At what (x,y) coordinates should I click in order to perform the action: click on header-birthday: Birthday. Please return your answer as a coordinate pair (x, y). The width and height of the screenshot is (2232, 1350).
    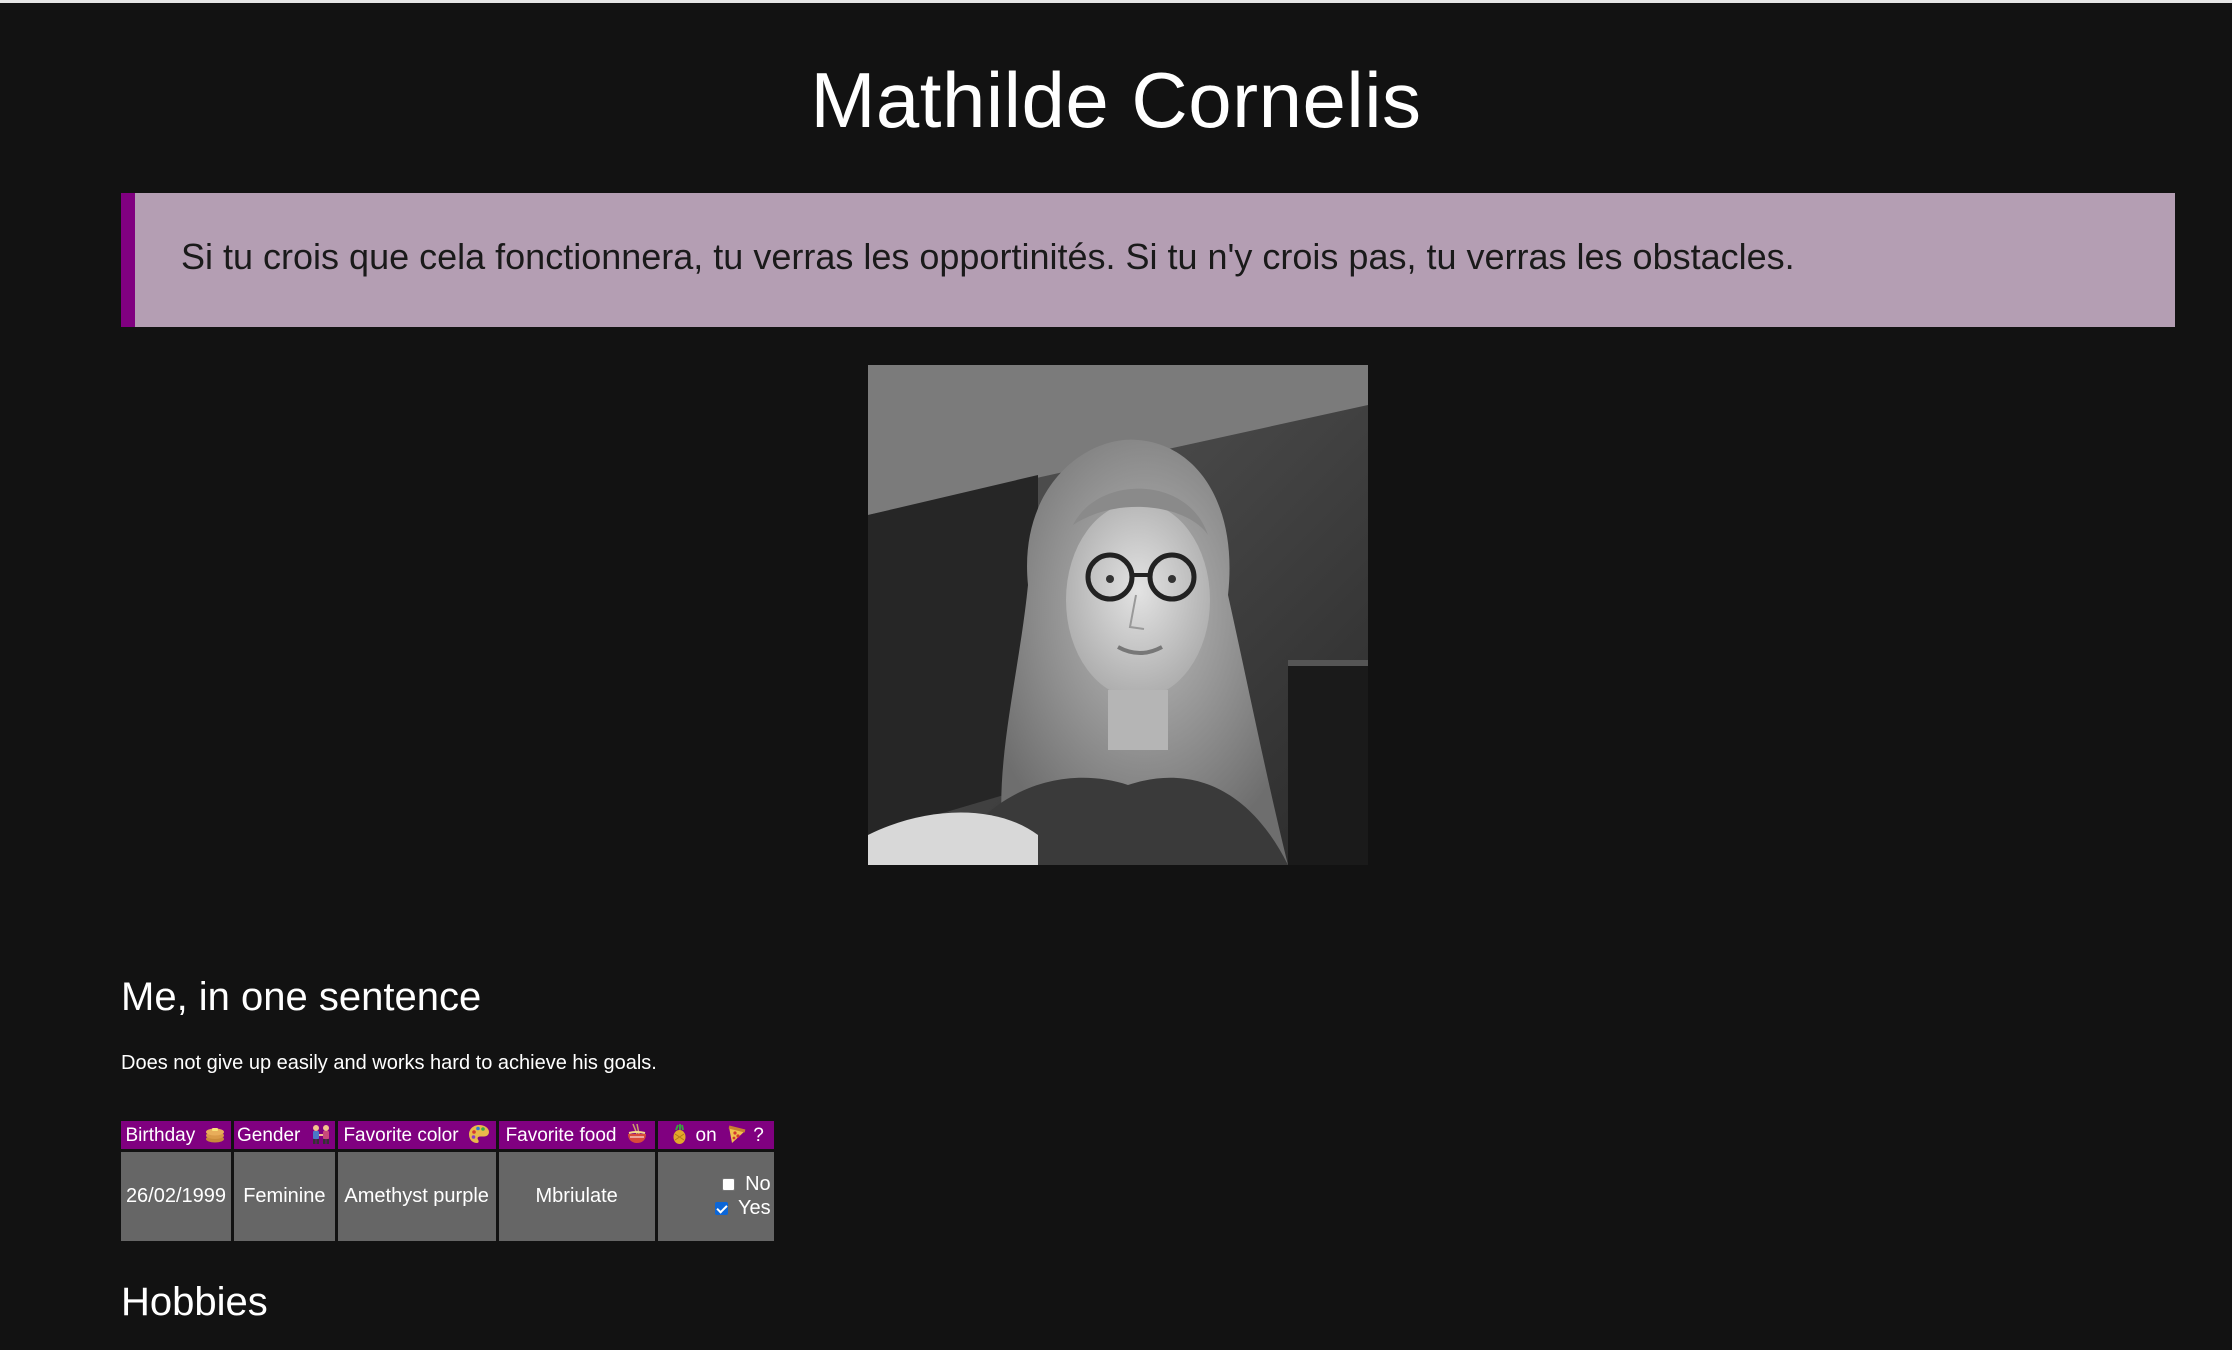
    Looking at the image, I should click on (176, 1135).